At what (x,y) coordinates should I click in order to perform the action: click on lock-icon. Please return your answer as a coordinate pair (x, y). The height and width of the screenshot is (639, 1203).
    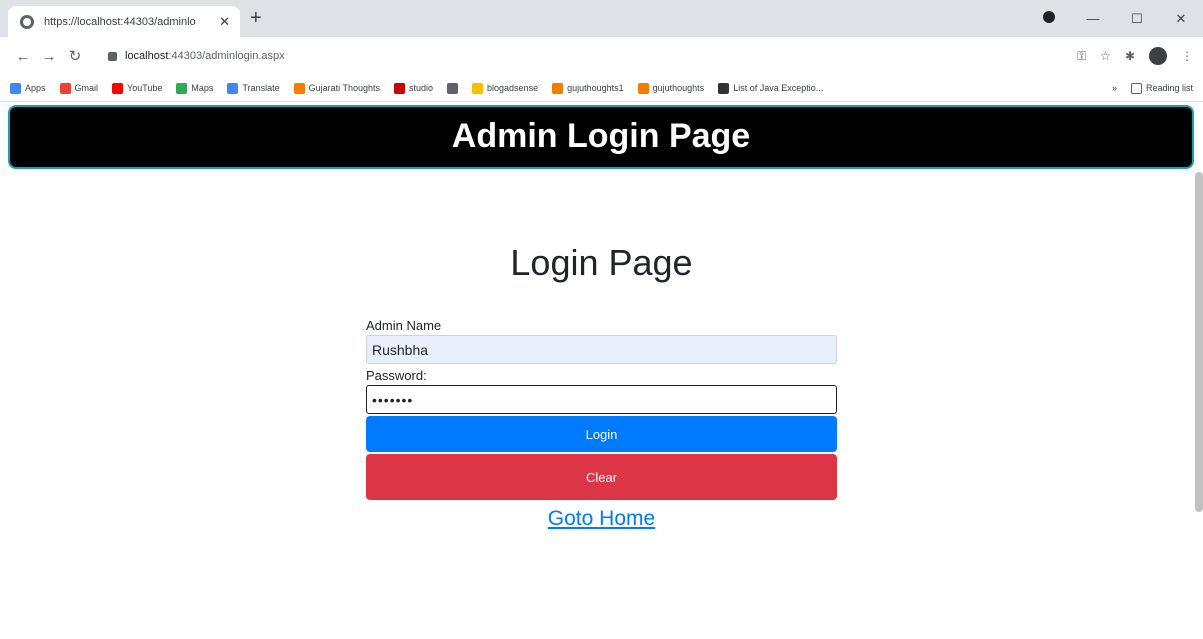
    Looking at the image, I should click on (112, 56).